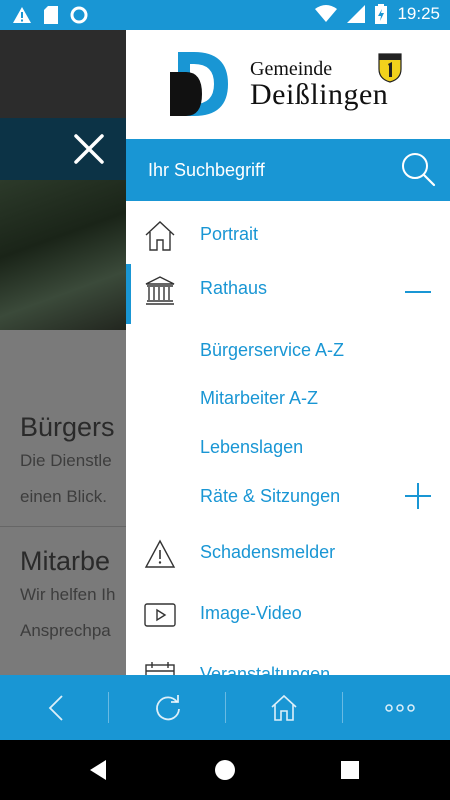 The image size is (450, 800). What do you see at coordinates (89, 149) in the screenshot?
I see `close-icon` at bounding box center [89, 149].